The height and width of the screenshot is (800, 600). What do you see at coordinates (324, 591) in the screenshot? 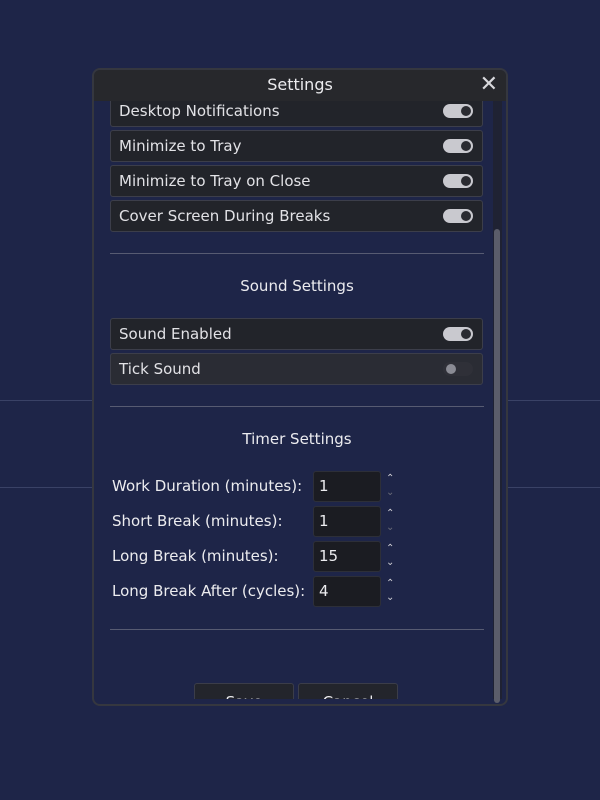
I see `spin-value: 4` at bounding box center [324, 591].